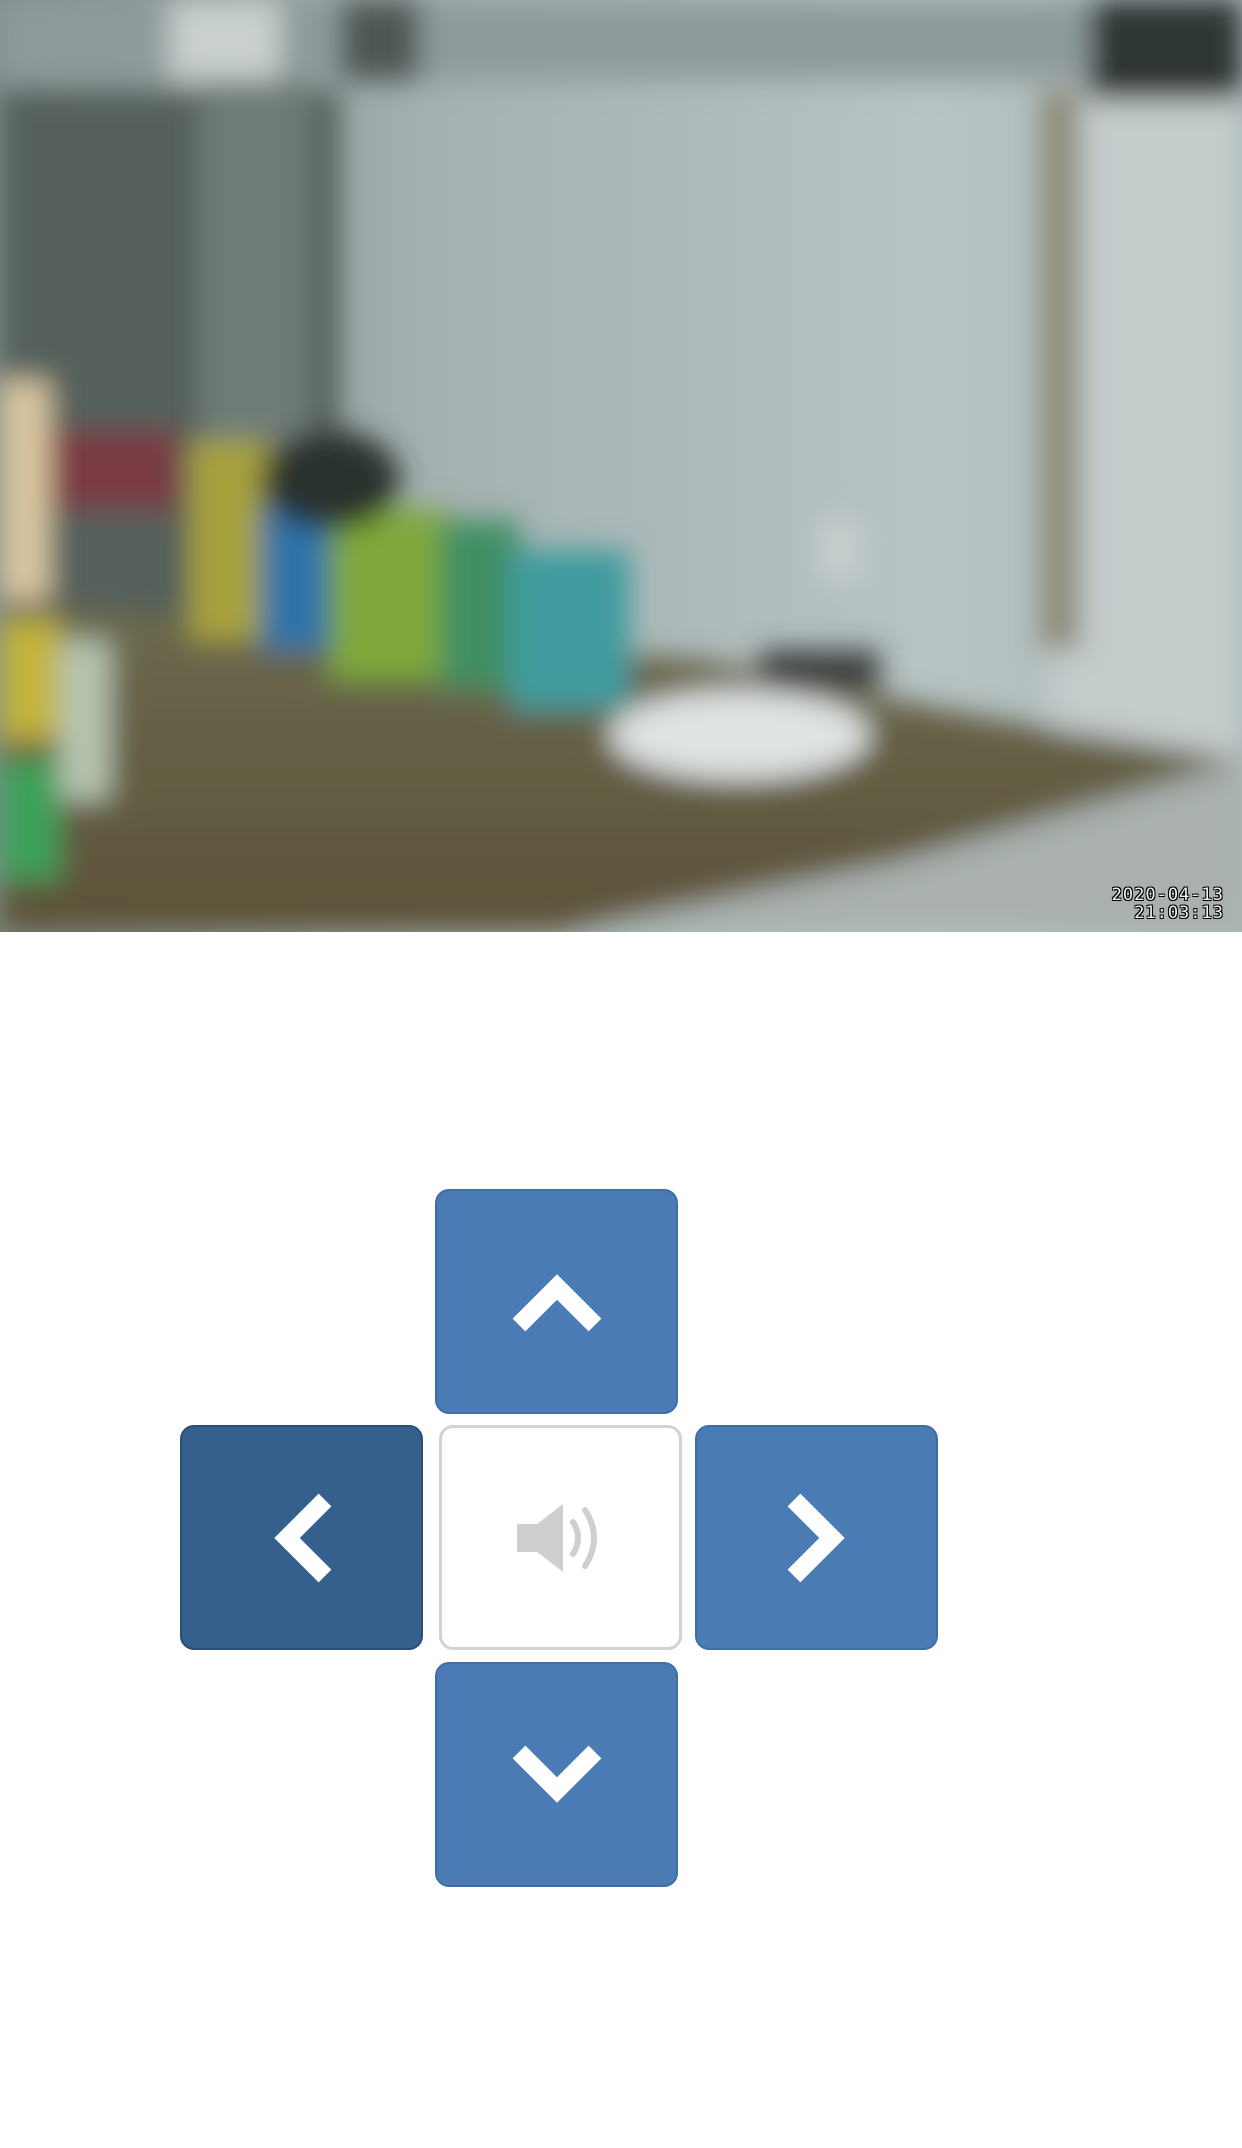 The image size is (1242, 2148). I want to click on audio-button, so click(560, 1537).